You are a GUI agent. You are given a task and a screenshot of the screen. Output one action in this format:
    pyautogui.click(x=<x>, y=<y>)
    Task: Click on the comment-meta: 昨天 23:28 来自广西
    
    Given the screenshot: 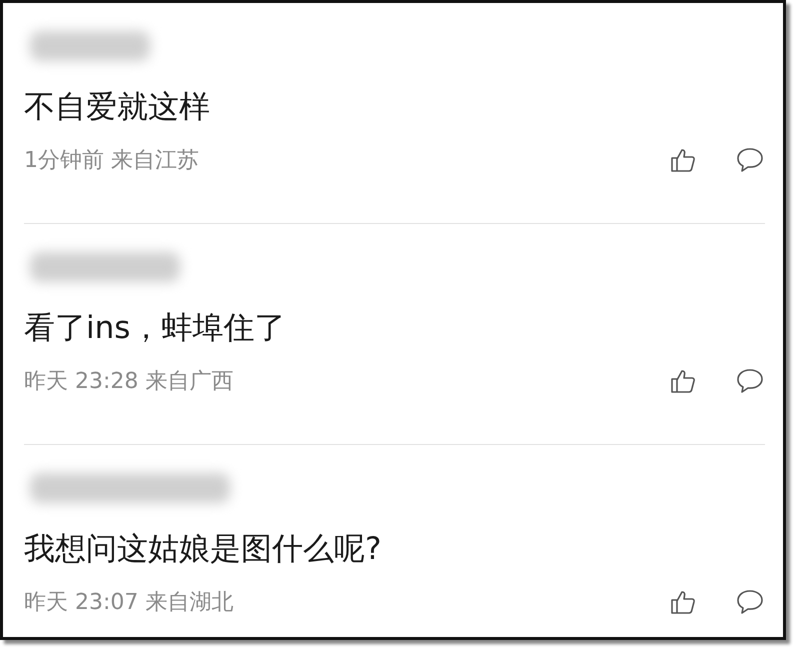 What is the action you would take?
    pyautogui.click(x=129, y=382)
    